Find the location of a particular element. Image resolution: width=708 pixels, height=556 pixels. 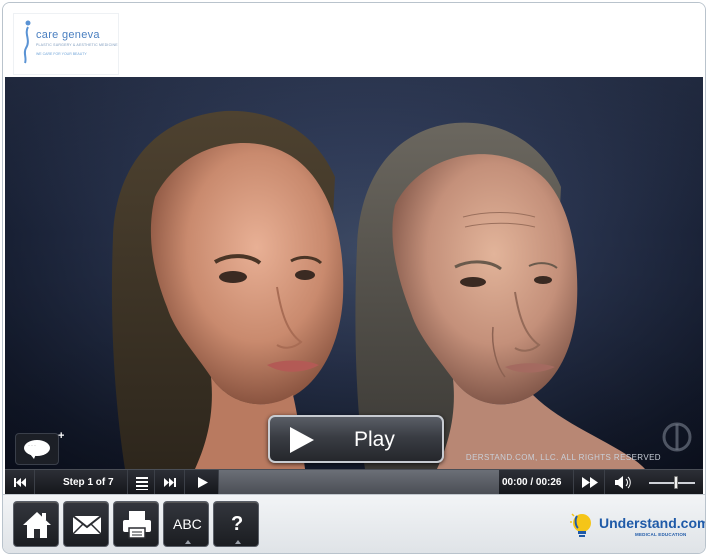

understand-logo: Understand.com™ MEDICAL EDUCATION is located at coordinates (637, 528).